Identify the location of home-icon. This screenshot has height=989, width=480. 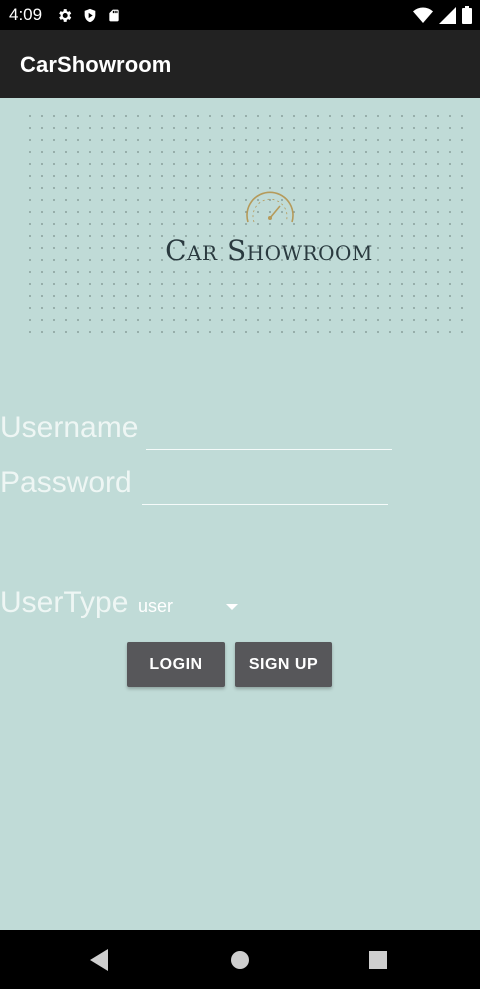
(240, 960).